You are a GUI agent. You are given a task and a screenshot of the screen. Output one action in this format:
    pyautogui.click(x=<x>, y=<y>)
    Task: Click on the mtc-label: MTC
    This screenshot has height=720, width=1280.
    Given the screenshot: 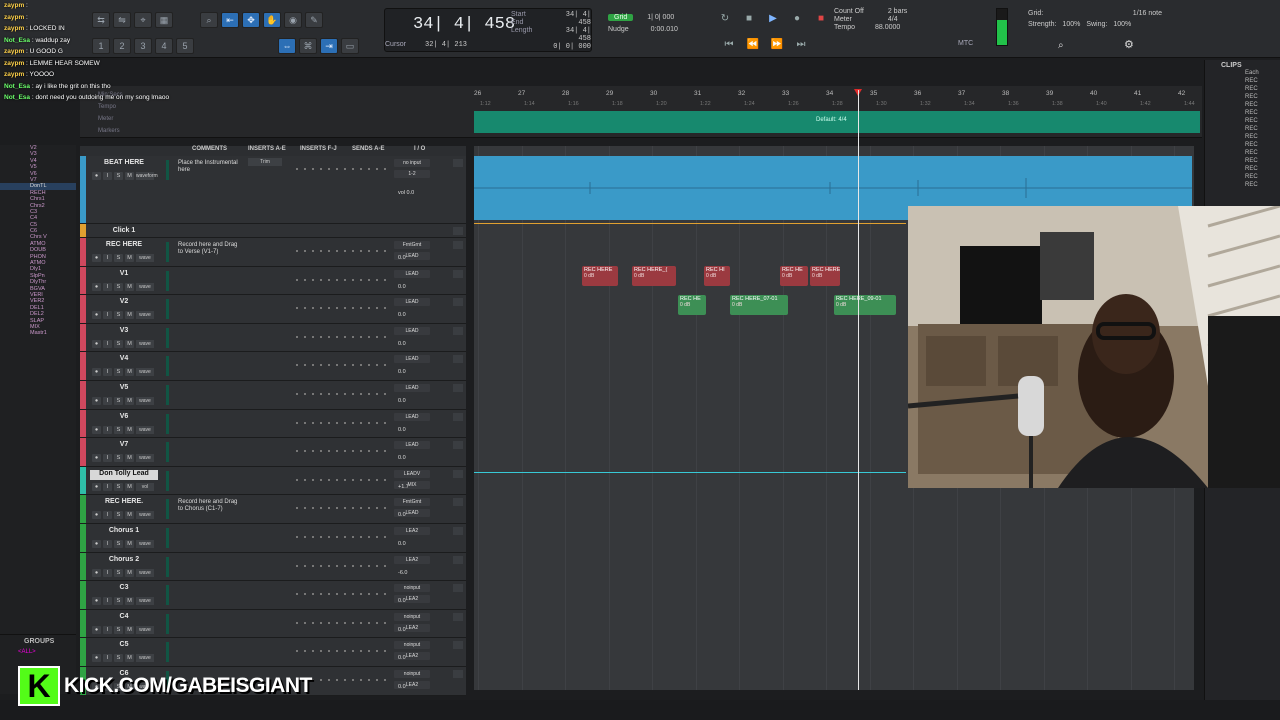 What is the action you would take?
    pyautogui.click(x=965, y=43)
    